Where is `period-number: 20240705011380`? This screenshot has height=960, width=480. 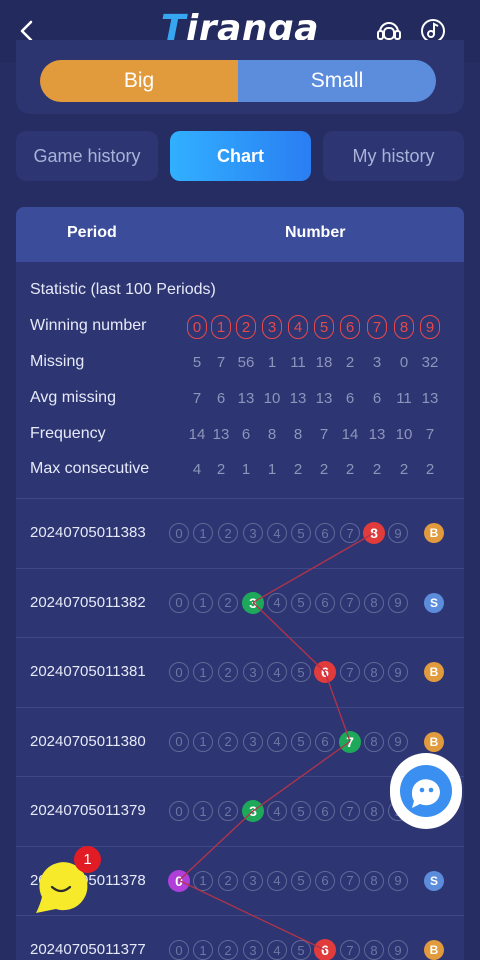
period-number: 20240705011380 is located at coordinates (88, 741).